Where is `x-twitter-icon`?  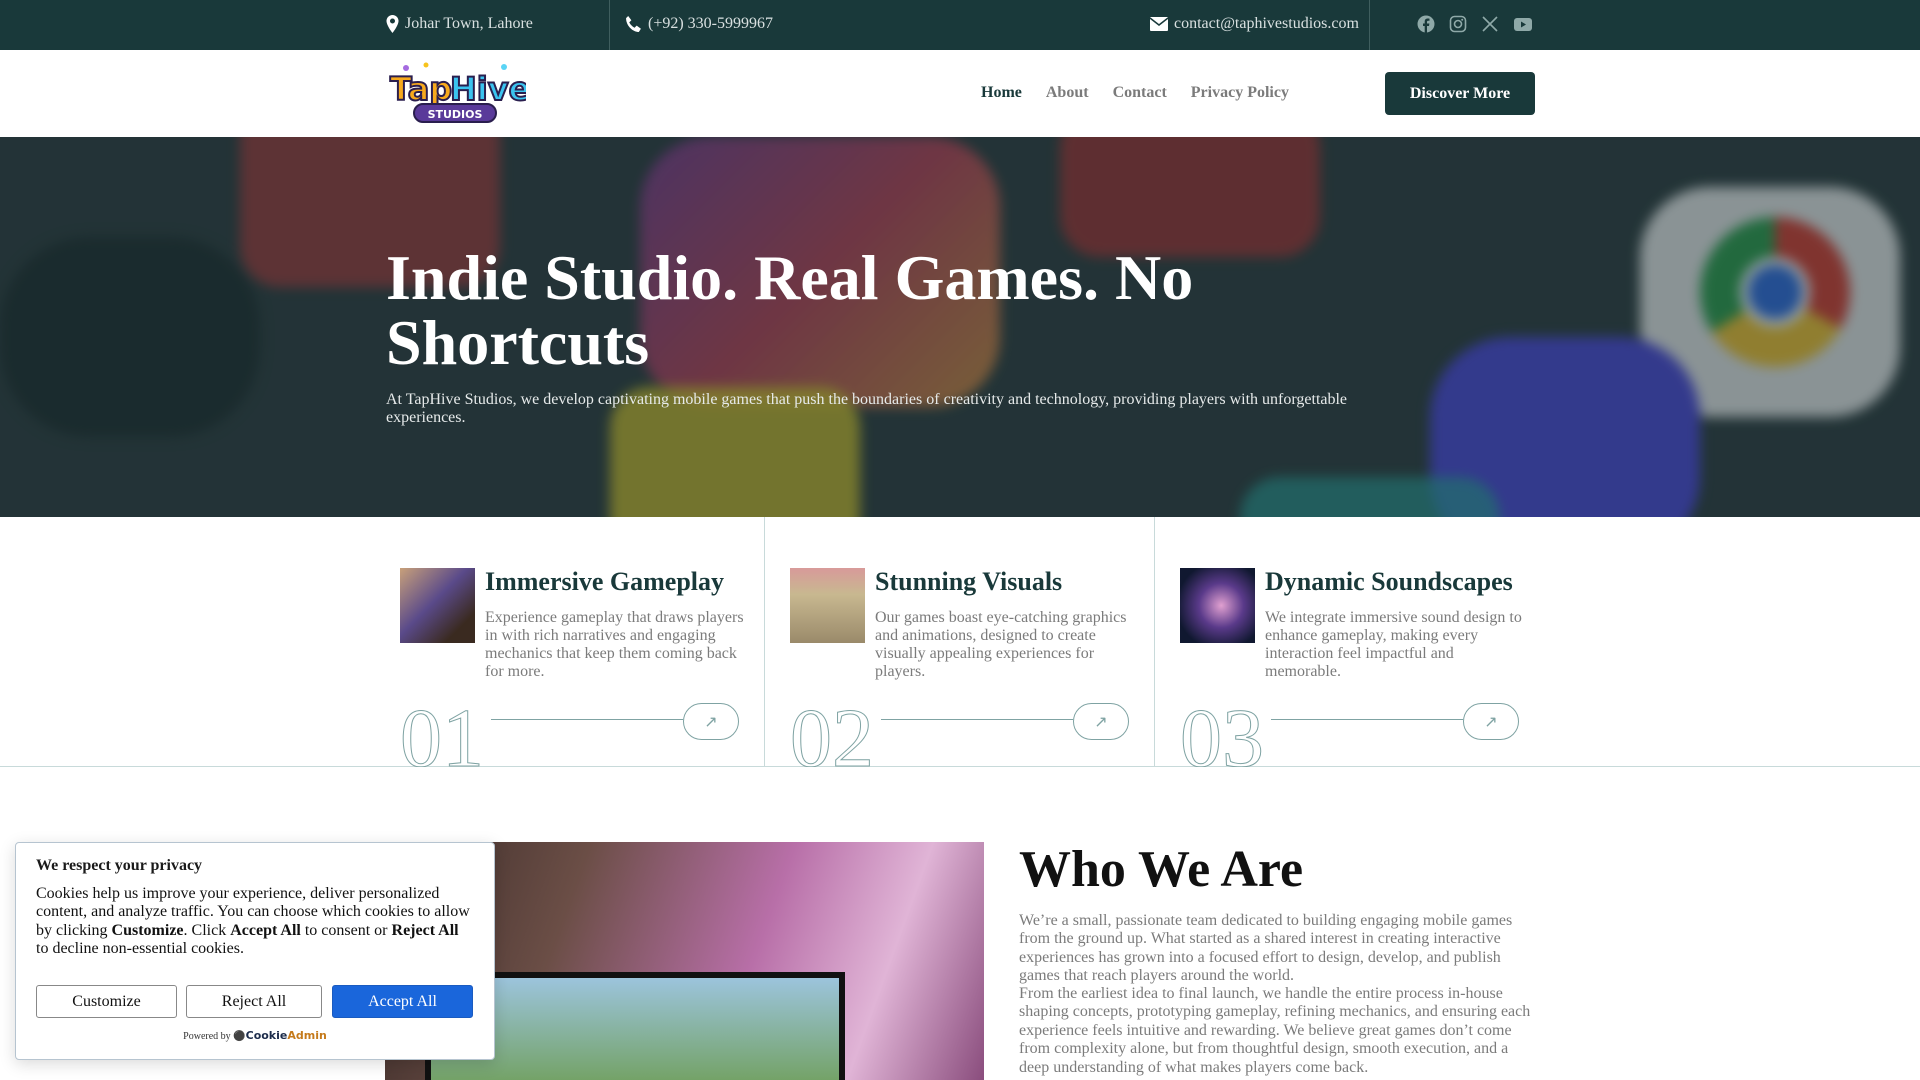
x-twitter-icon is located at coordinates (1490, 24).